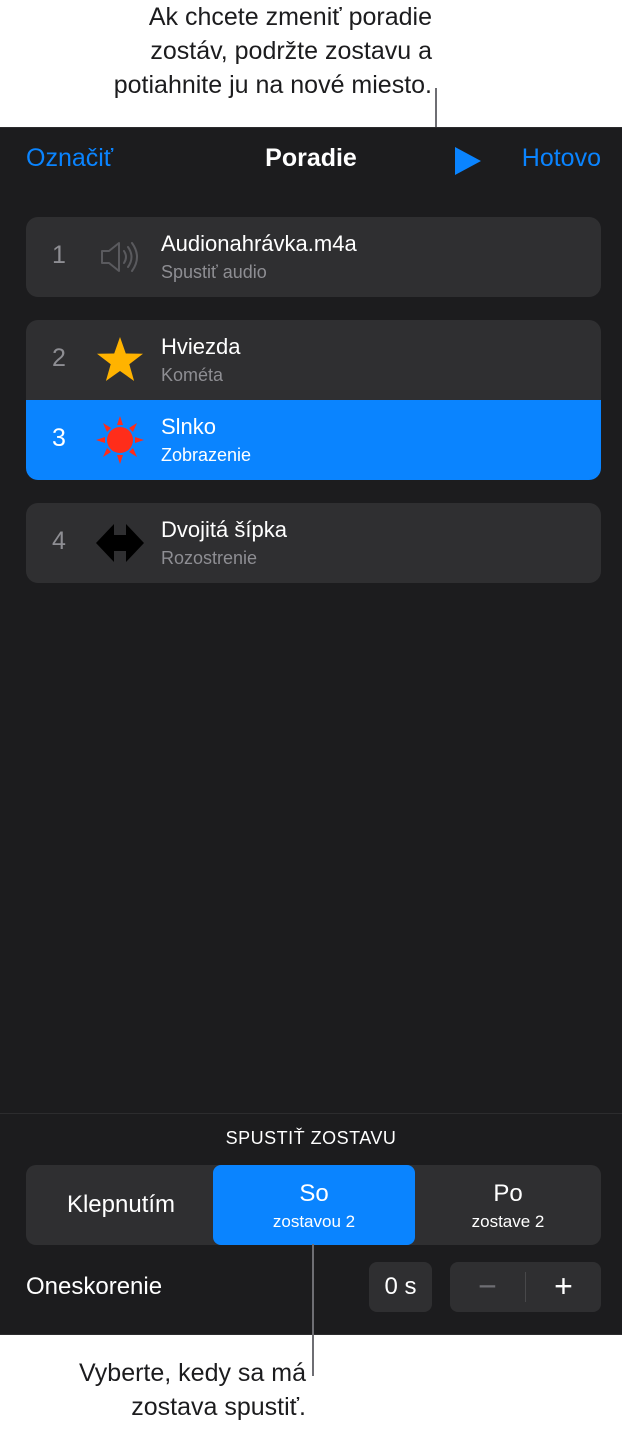 The image size is (622, 1434). Describe the element at coordinates (94, 1286) in the screenshot. I see `delay-label: Oneskorenie` at that location.